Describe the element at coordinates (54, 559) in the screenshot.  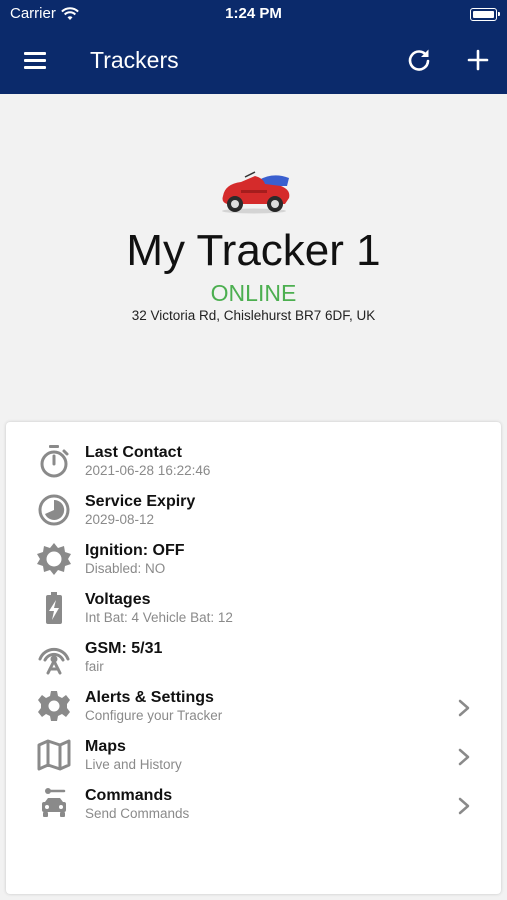
I see `sun-icon` at that location.